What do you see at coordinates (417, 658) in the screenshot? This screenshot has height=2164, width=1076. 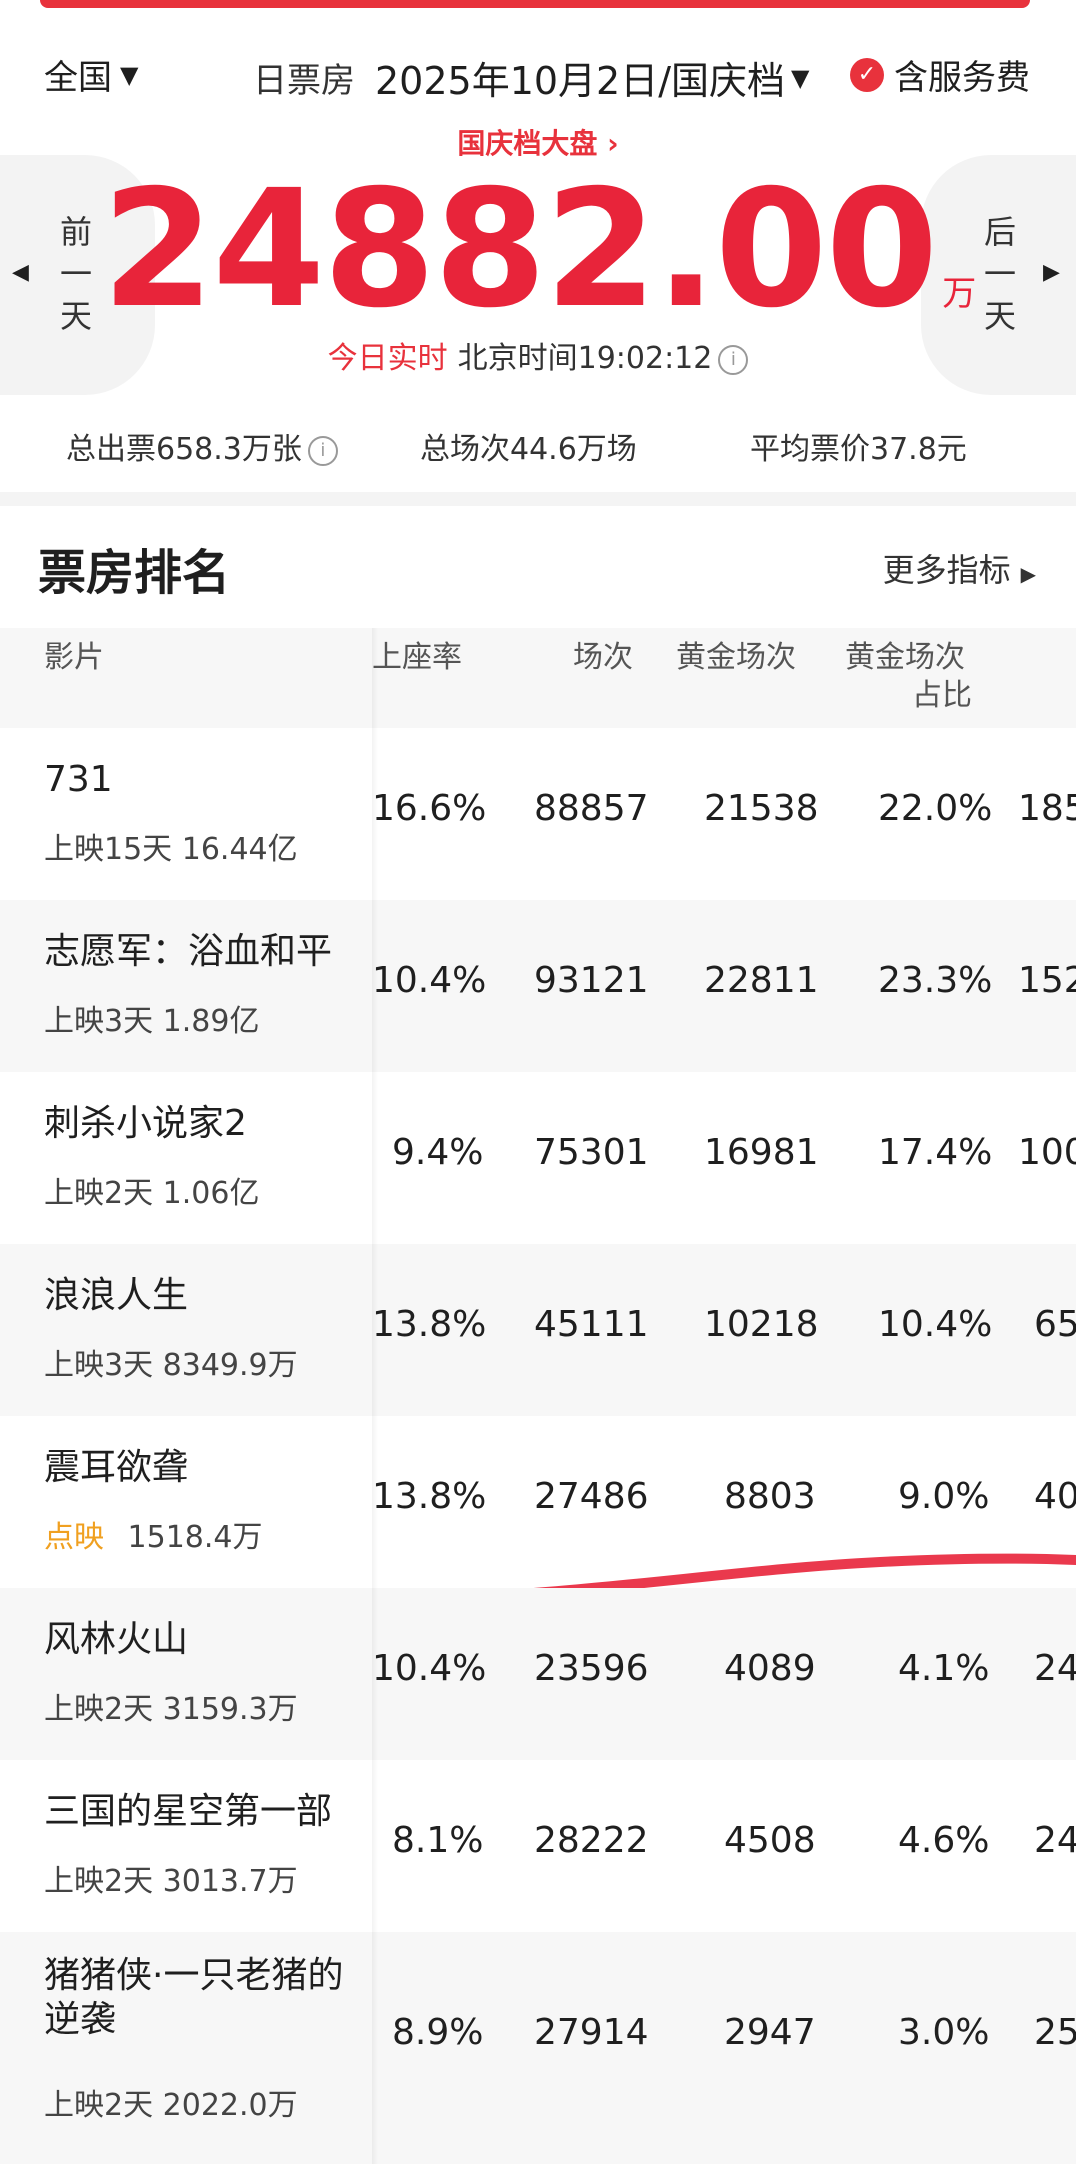 I see `col-occupancy: 上座率` at bounding box center [417, 658].